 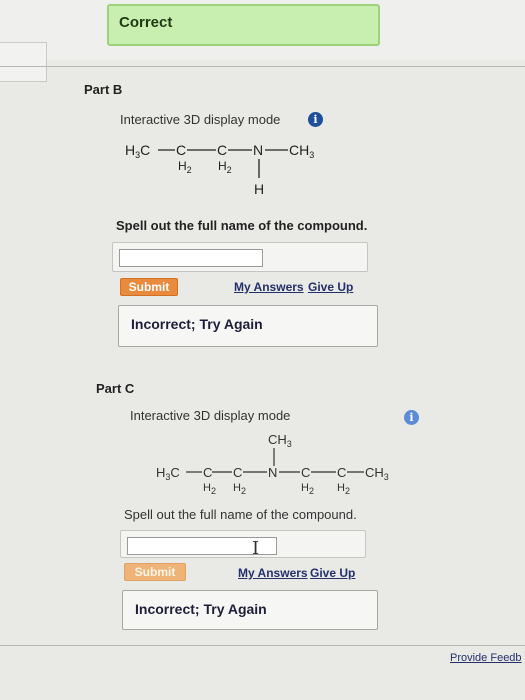 What do you see at coordinates (307, 489) in the screenshot?
I see `part-c-atom-c3-sub: H2` at bounding box center [307, 489].